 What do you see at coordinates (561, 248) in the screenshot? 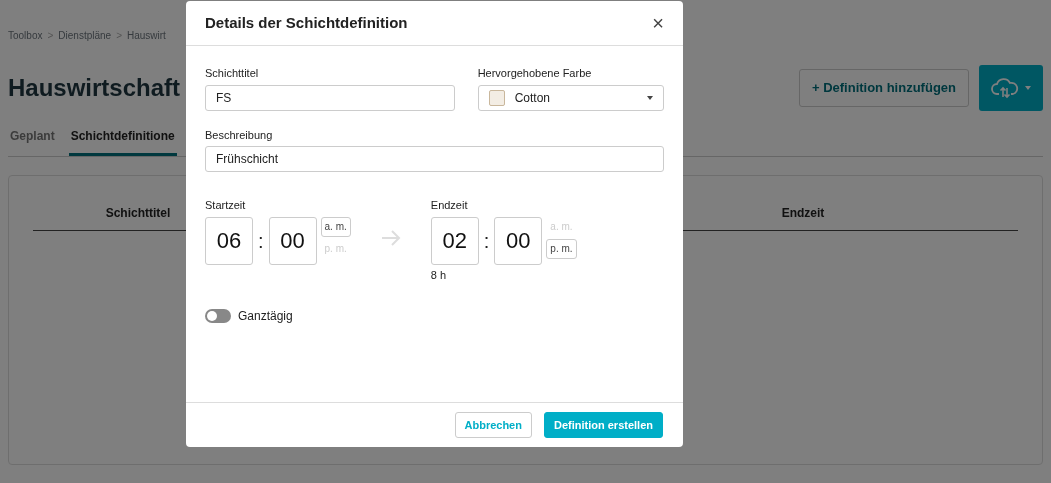
I see `pm-toggle: p. m.` at bounding box center [561, 248].